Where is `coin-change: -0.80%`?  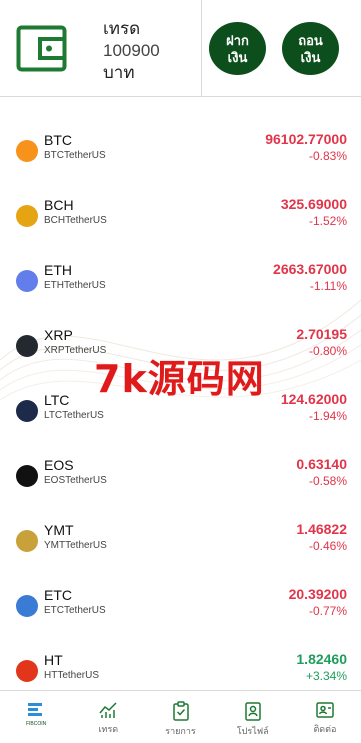
coin-change: -0.80% is located at coordinates (327, 351).